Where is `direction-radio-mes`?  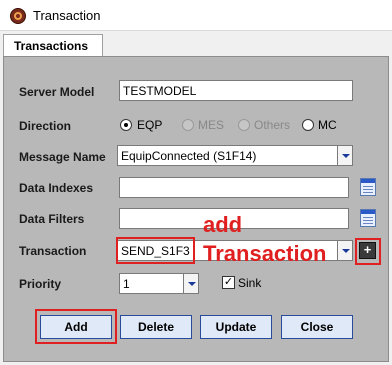 direction-radio-mes is located at coordinates (188, 125).